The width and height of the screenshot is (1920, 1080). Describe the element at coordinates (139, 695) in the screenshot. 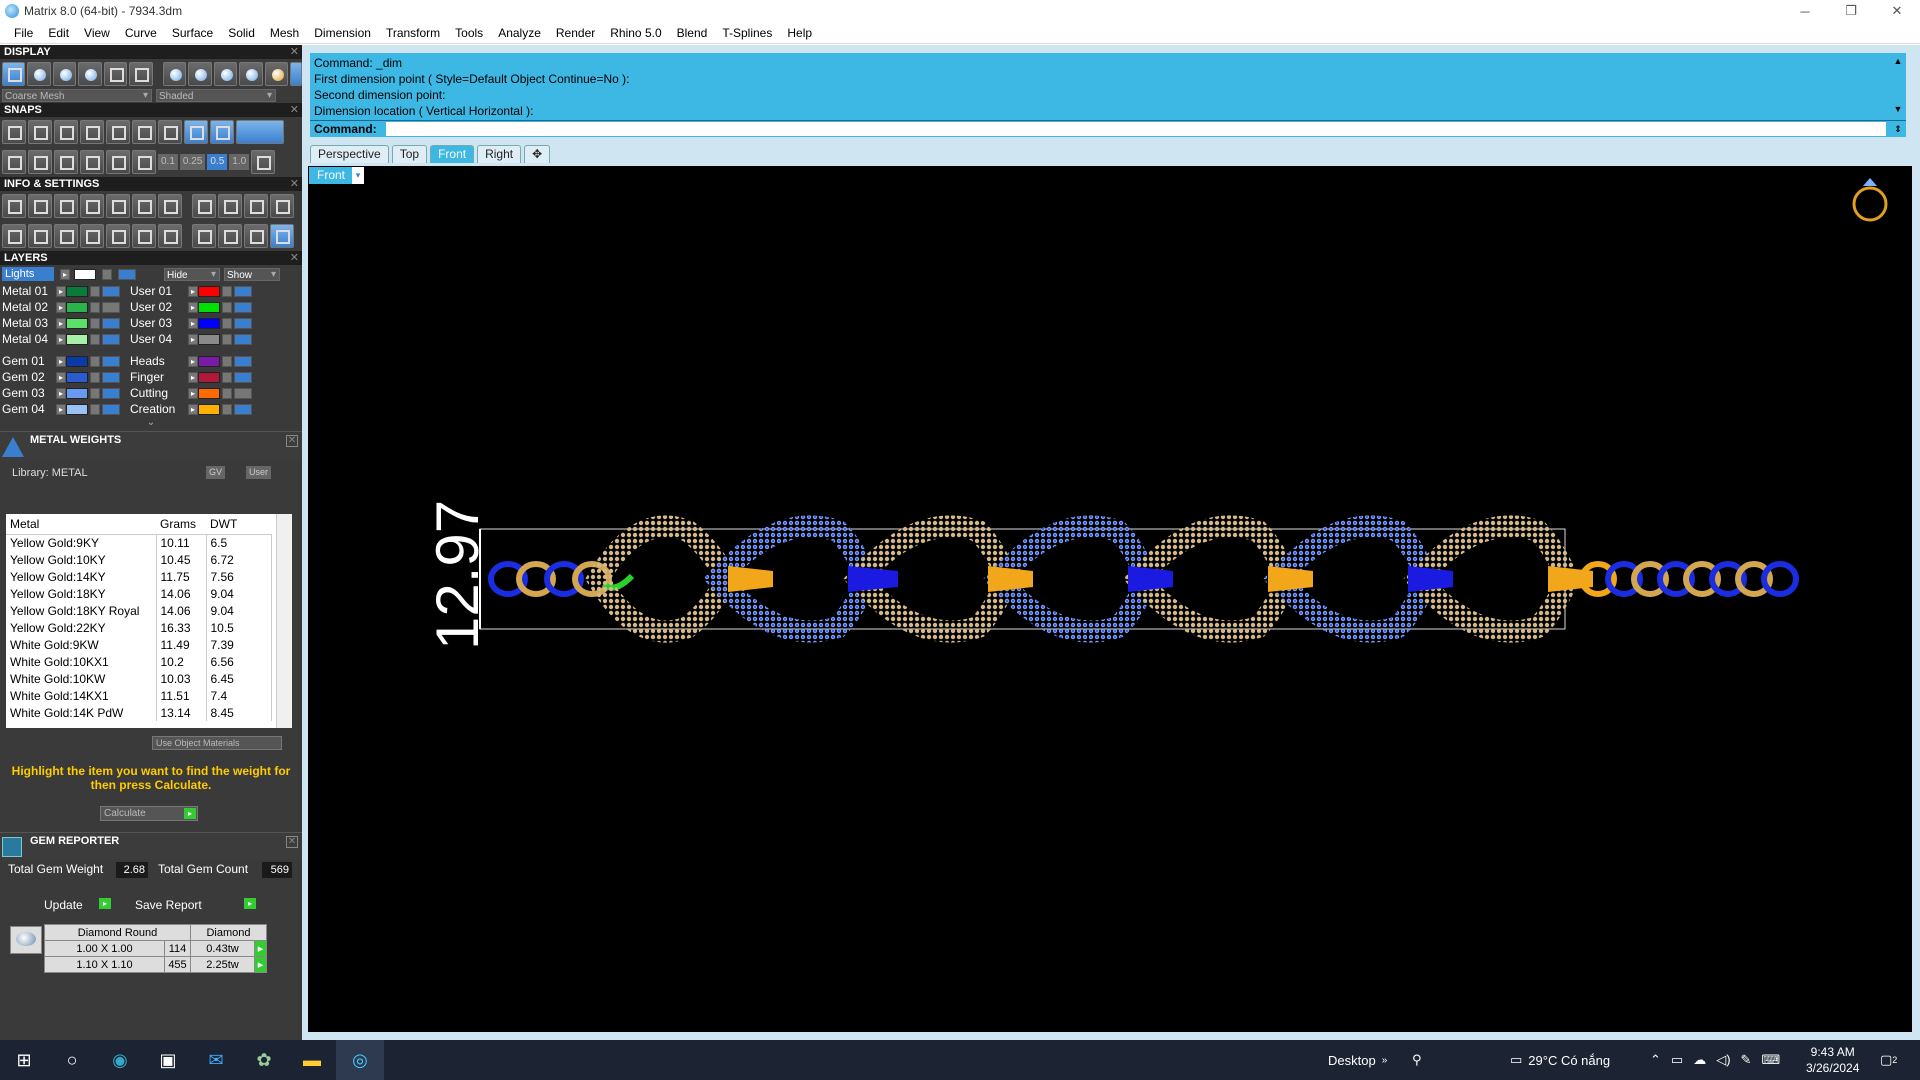

I see `metal-row: White Gold:14KX1 11.51 7.4` at that location.